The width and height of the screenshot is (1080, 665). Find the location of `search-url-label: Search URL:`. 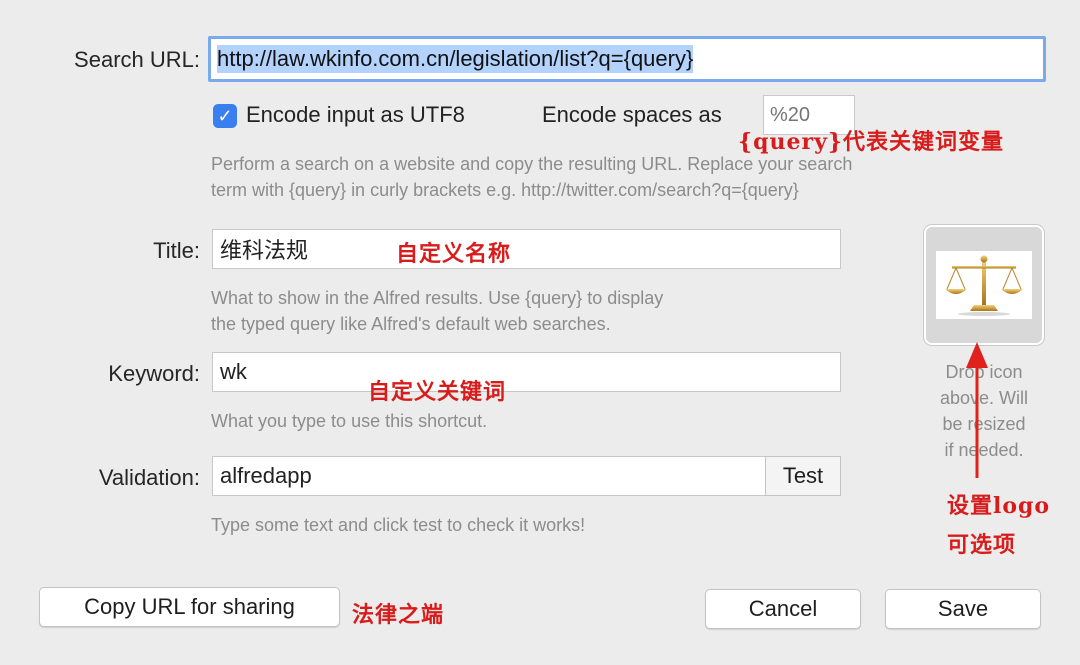

search-url-label: Search URL: is located at coordinates (137, 59).